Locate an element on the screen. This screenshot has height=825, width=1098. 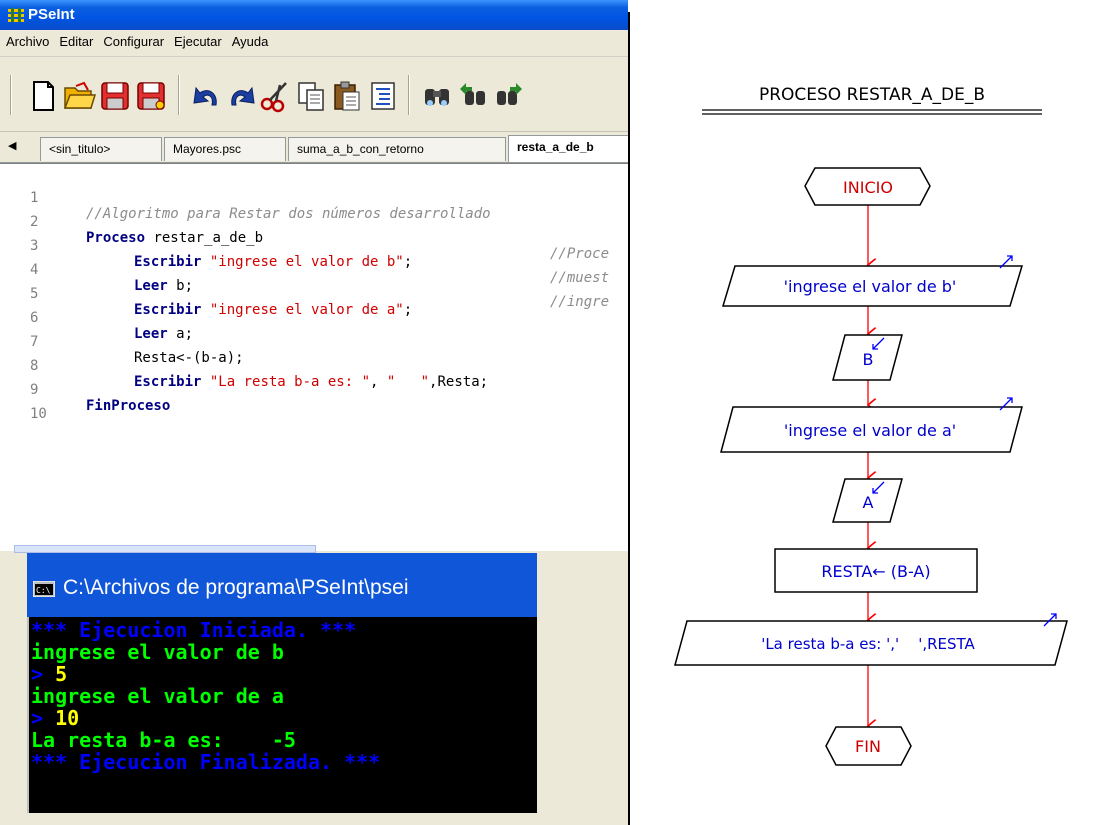
line-number: 10 is located at coordinates (38, 414).